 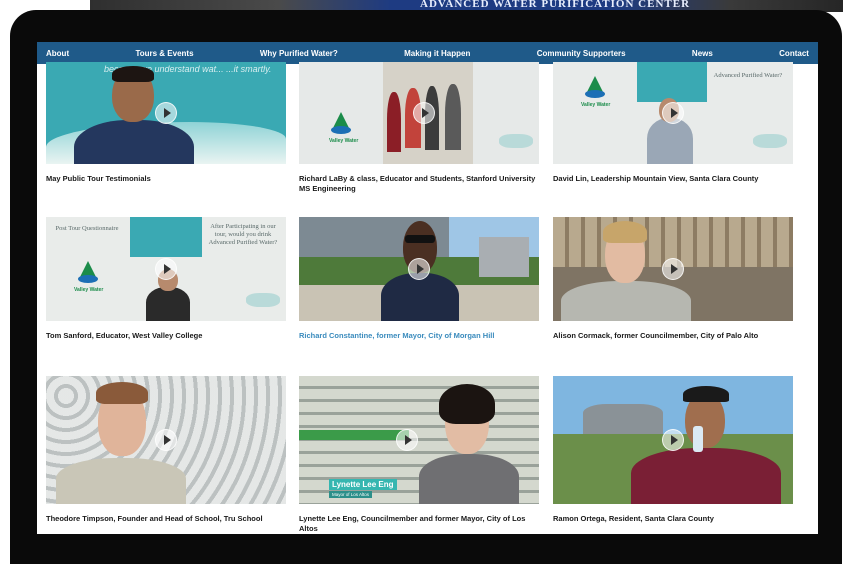 I want to click on storage-tank, so click(x=623, y=419).